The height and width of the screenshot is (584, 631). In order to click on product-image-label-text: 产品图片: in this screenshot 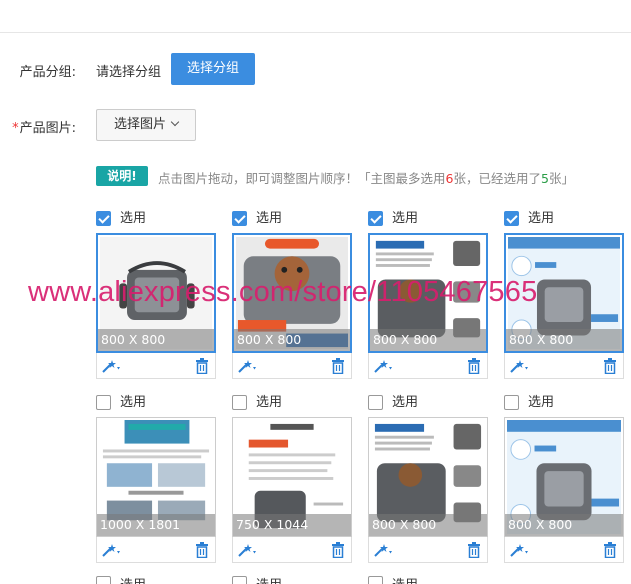, I will do `click(47, 128)`.